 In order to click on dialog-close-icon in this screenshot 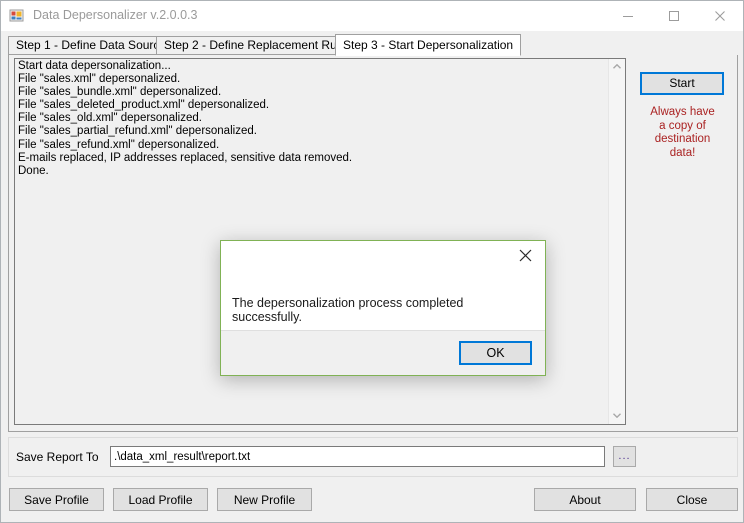, I will do `click(525, 255)`.